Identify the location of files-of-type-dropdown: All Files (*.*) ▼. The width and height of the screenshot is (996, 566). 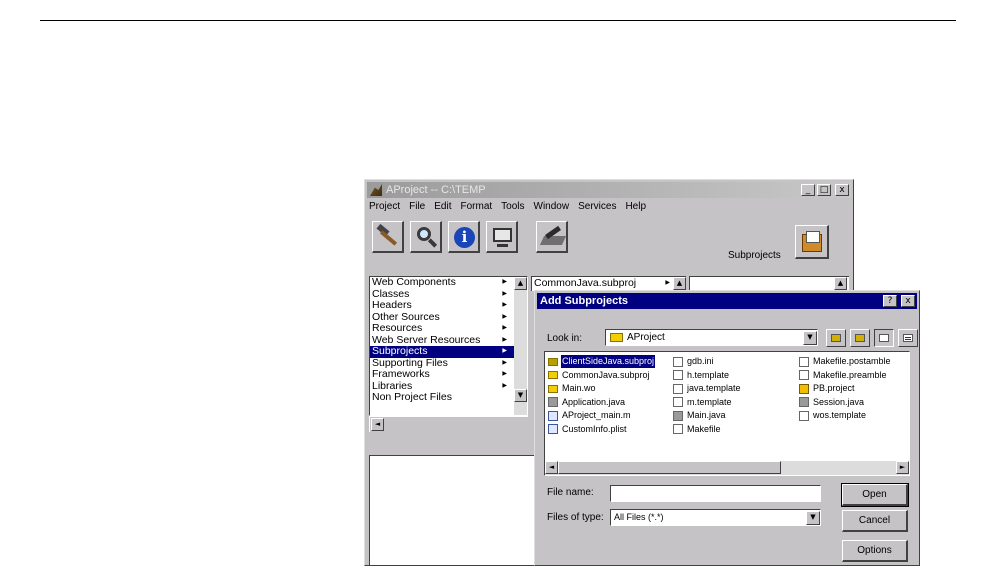
(715, 517).